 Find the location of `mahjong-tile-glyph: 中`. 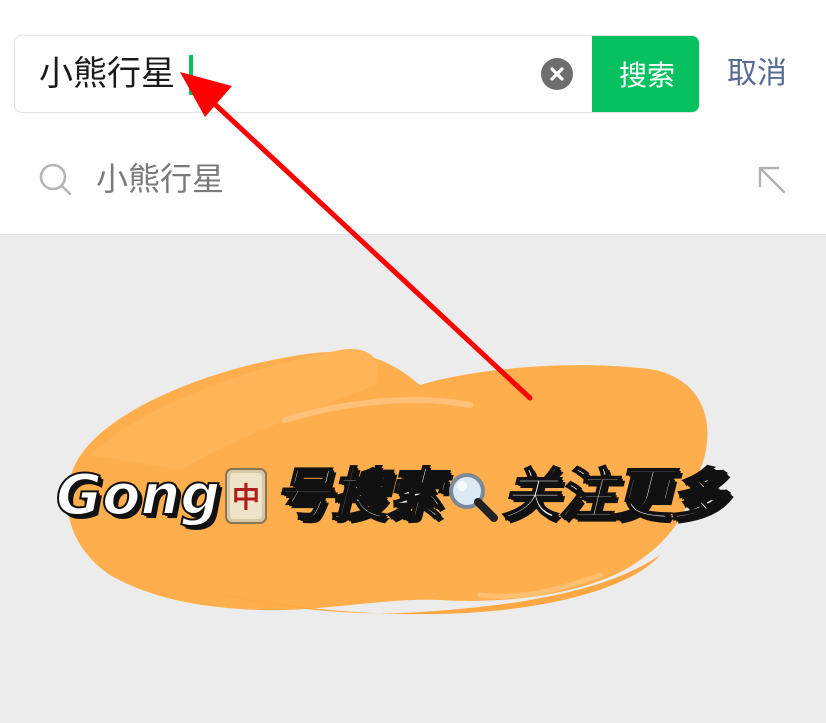

mahjong-tile-glyph: 中 is located at coordinates (246, 497).